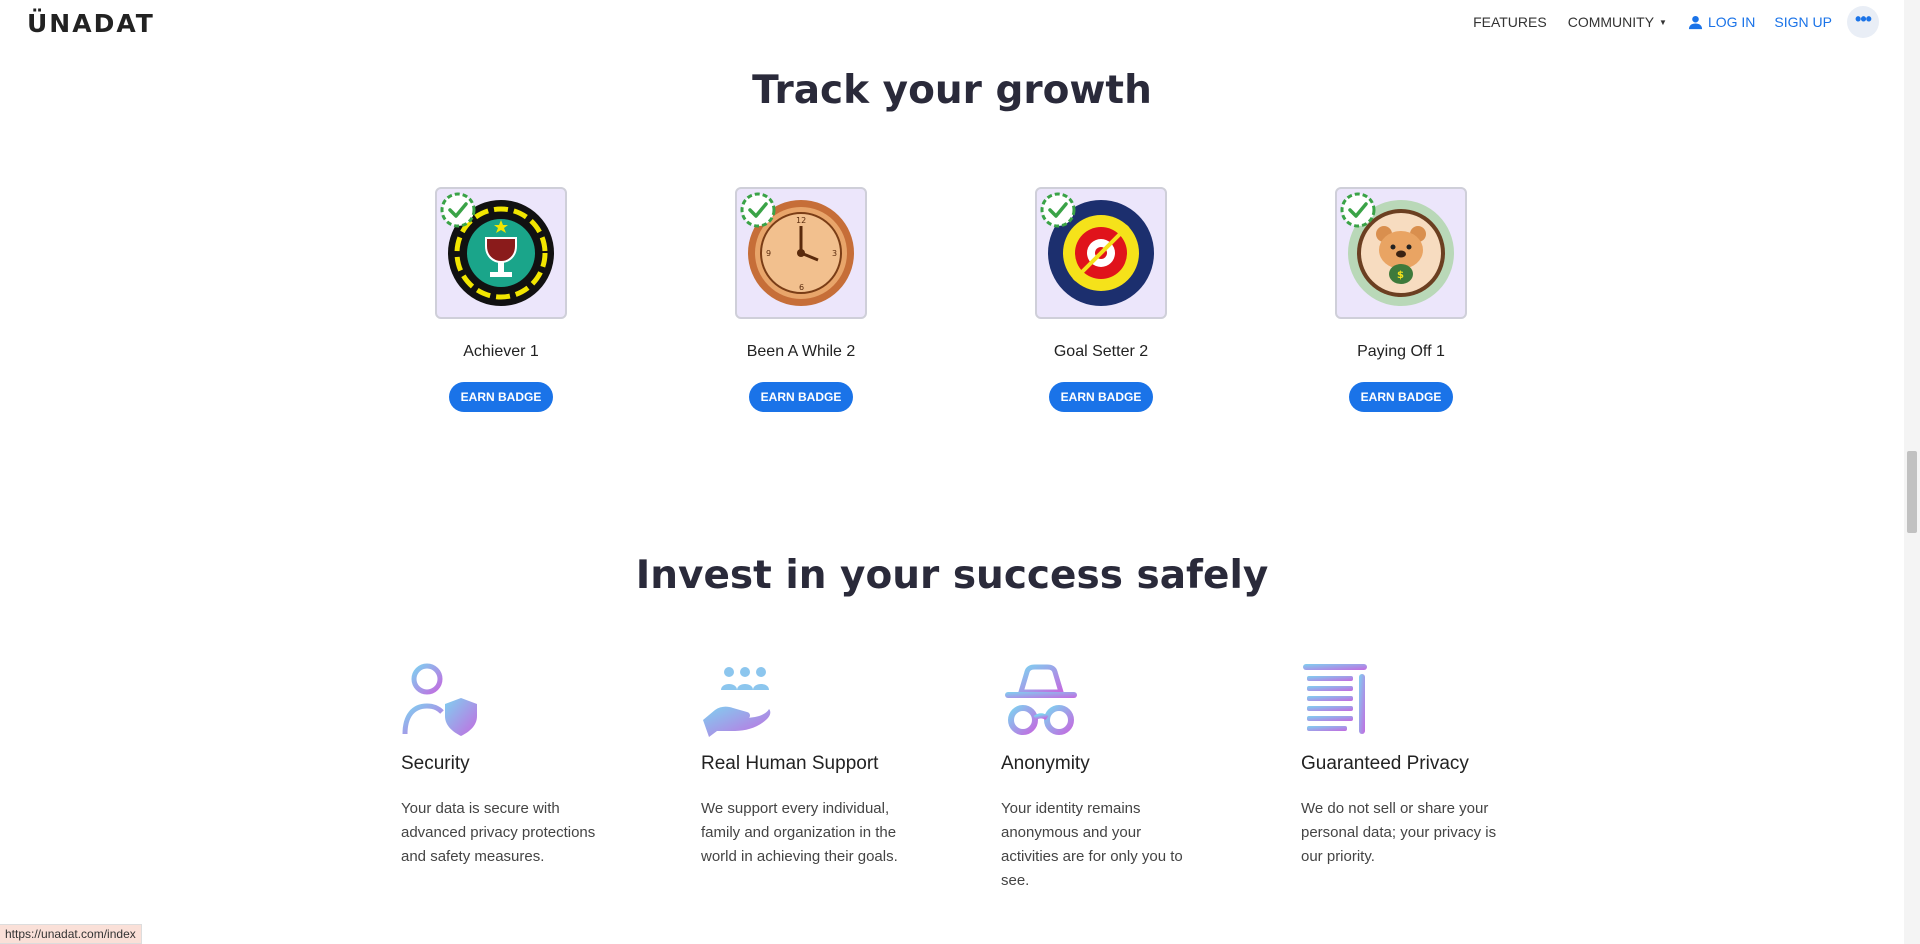 The height and width of the screenshot is (944, 1920). Describe the element at coordinates (1101, 351) in the screenshot. I see `badge-name: Goal Setter 2` at that location.